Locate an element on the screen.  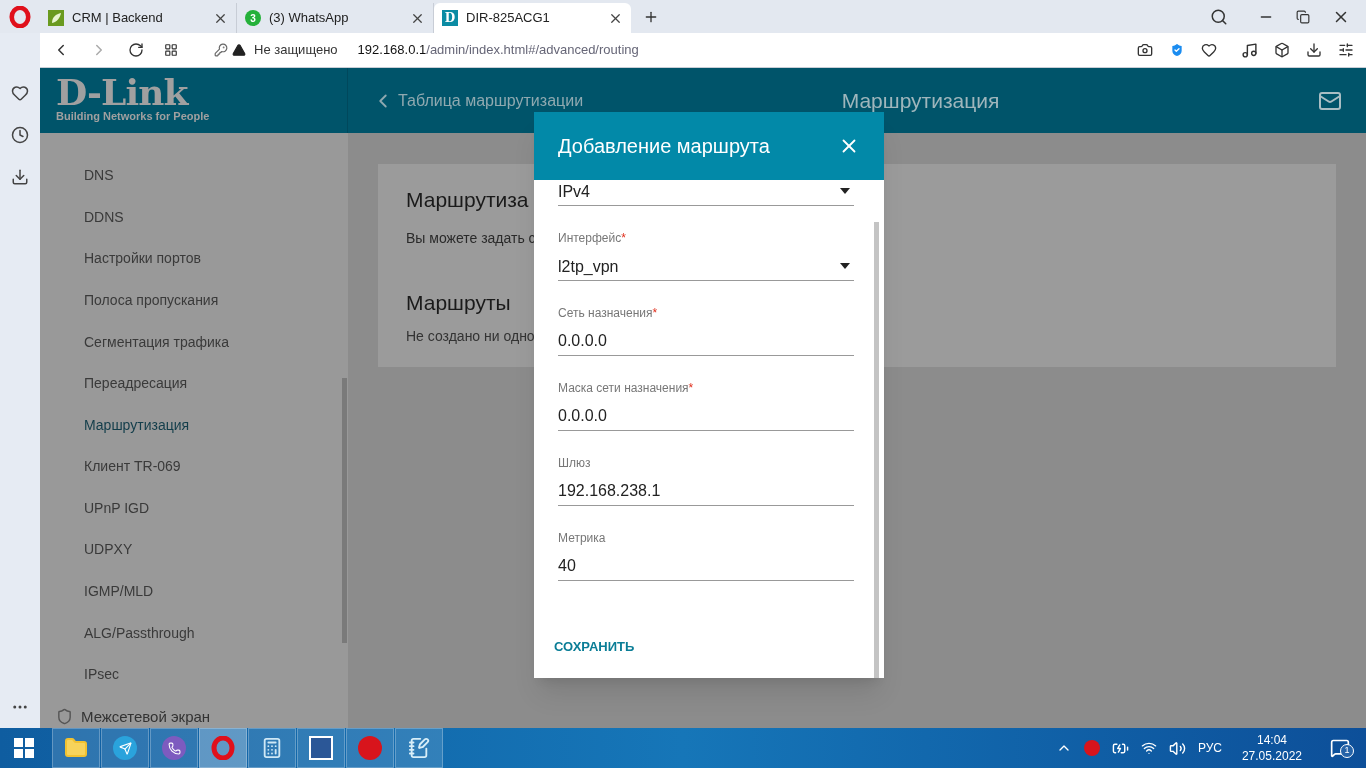
notepad-icon is located at coordinates (419, 748).